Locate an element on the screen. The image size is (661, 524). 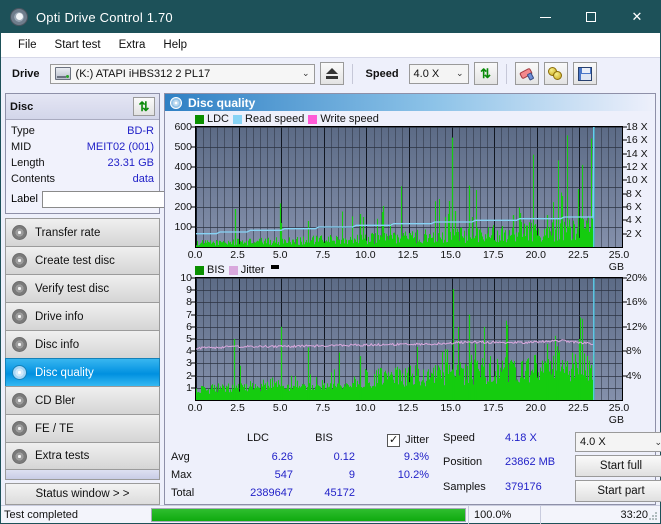
legend-label: Jitter is located at coordinates (252, 270).